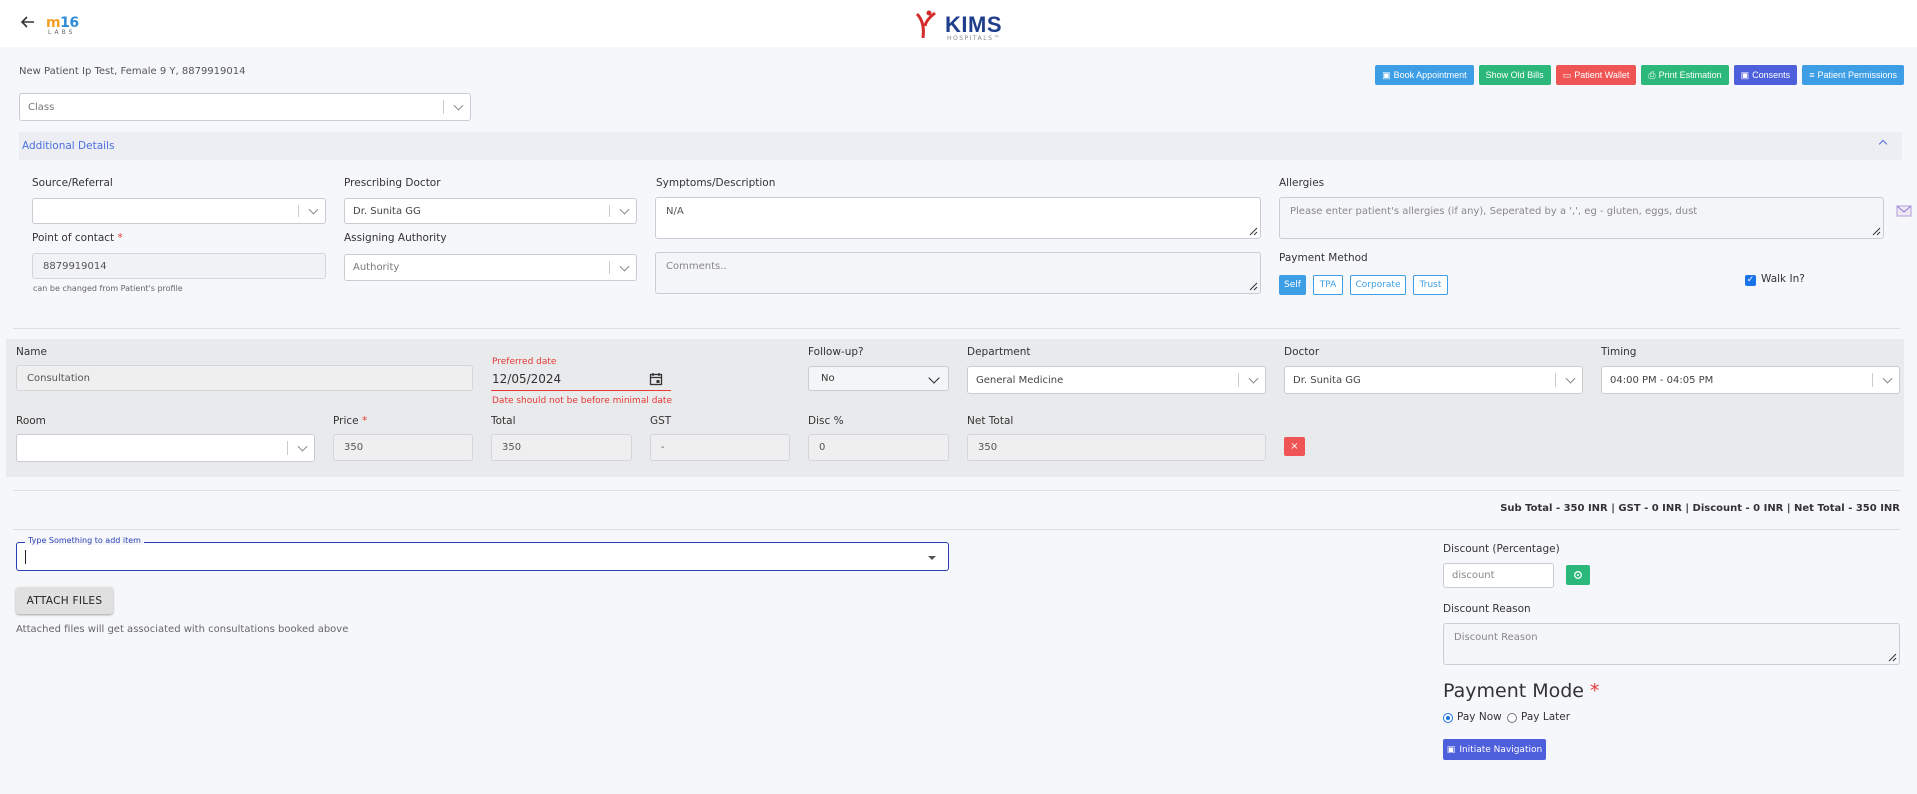 Image resolution: width=1917 pixels, height=794 pixels. Describe the element at coordinates (1292, 285) in the screenshot. I see `payment-method-self: Self` at that location.